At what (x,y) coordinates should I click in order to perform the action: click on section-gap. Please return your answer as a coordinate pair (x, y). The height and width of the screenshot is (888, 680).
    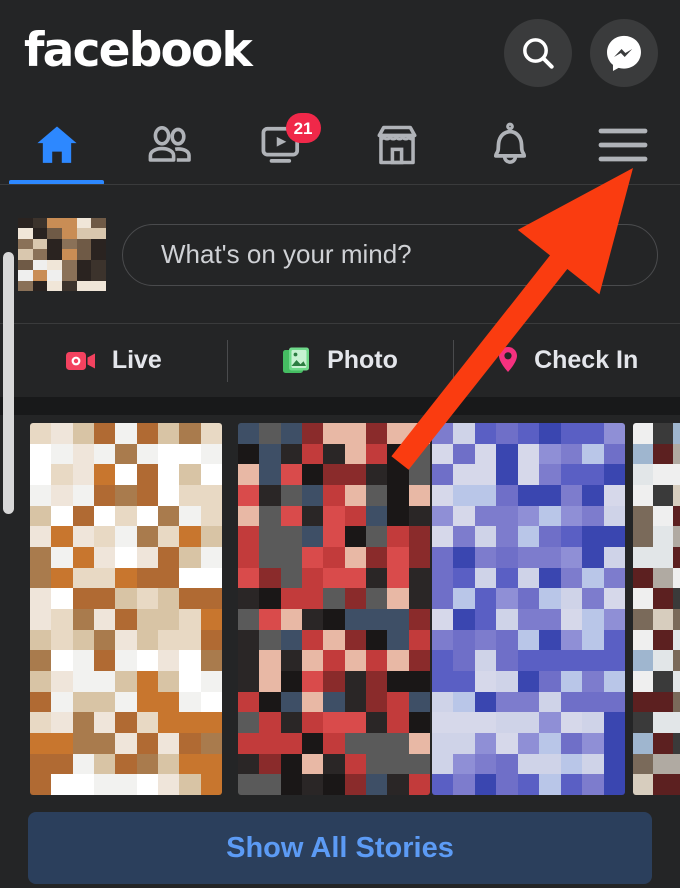
    Looking at the image, I should click on (340, 406).